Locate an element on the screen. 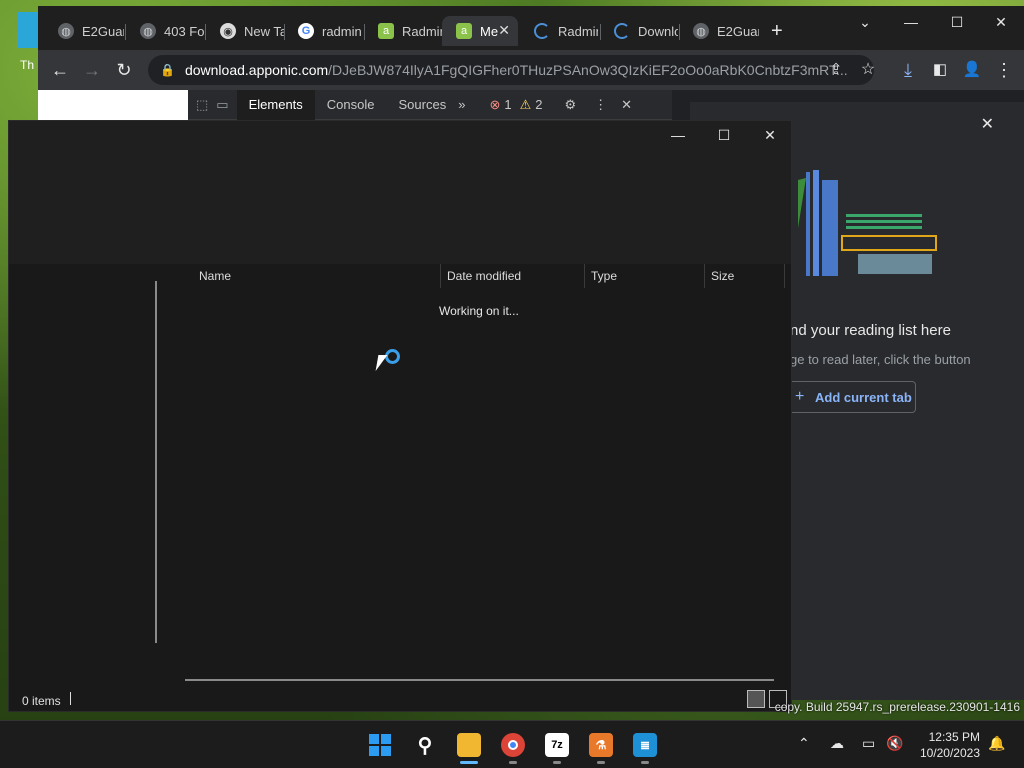 The width and height of the screenshot is (1024, 768). tab-5: a Radmir is located at coordinates (403, 31).